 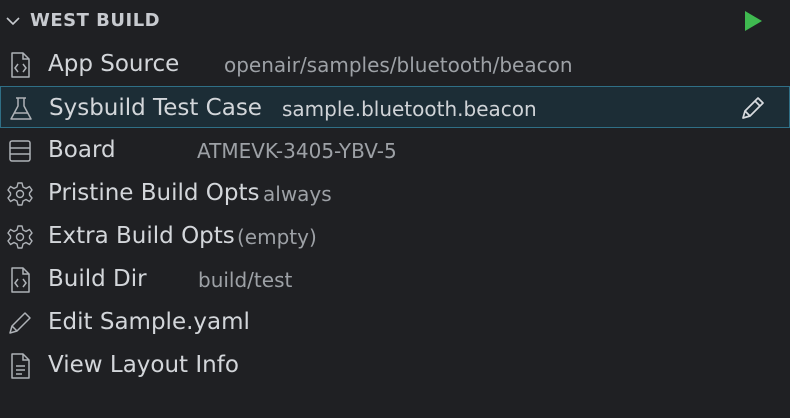 What do you see at coordinates (409, 109) in the screenshot?
I see `item-value: sample.bluetooth.beacon` at bounding box center [409, 109].